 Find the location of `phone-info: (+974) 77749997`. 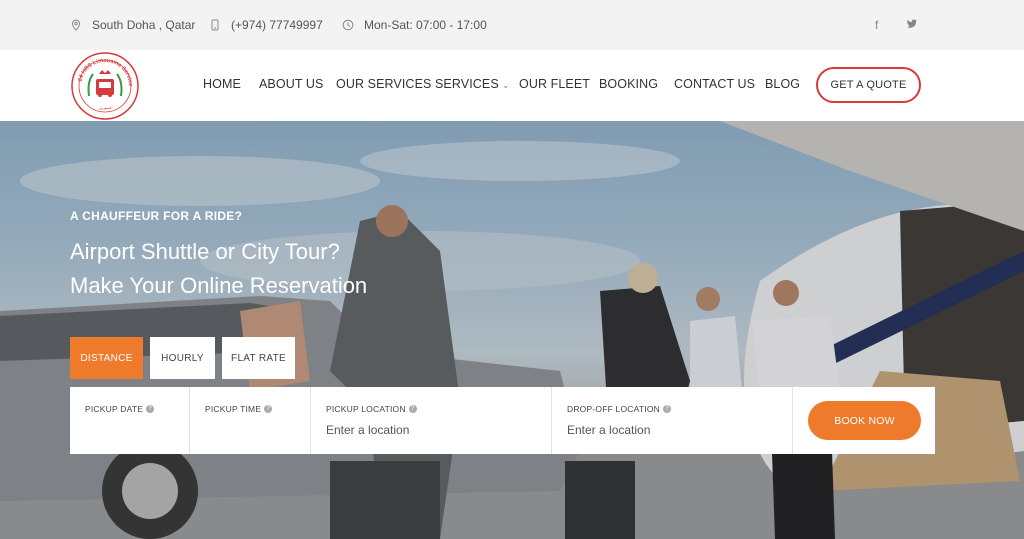

phone-info: (+974) 77749997 is located at coordinates (266, 25).